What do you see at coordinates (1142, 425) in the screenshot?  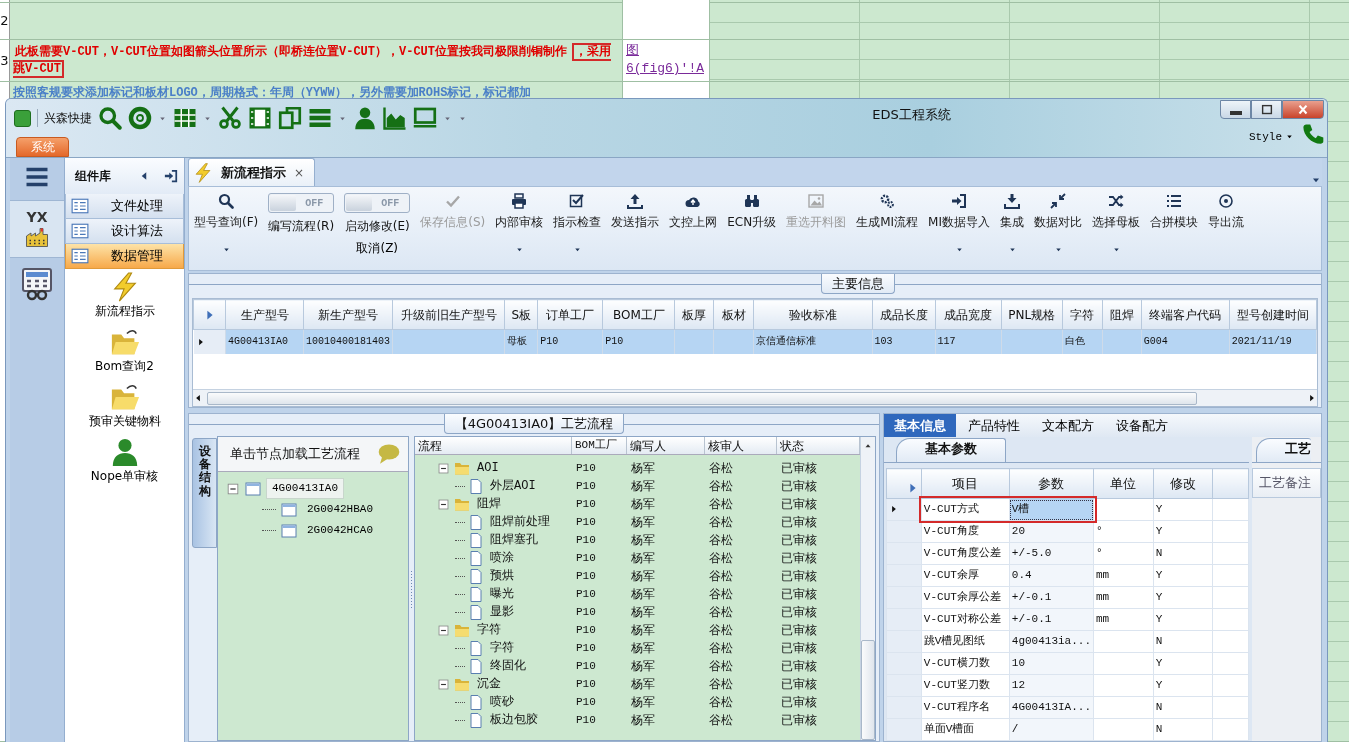 I see `panel-tab: 设备配方` at bounding box center [1142, 425].